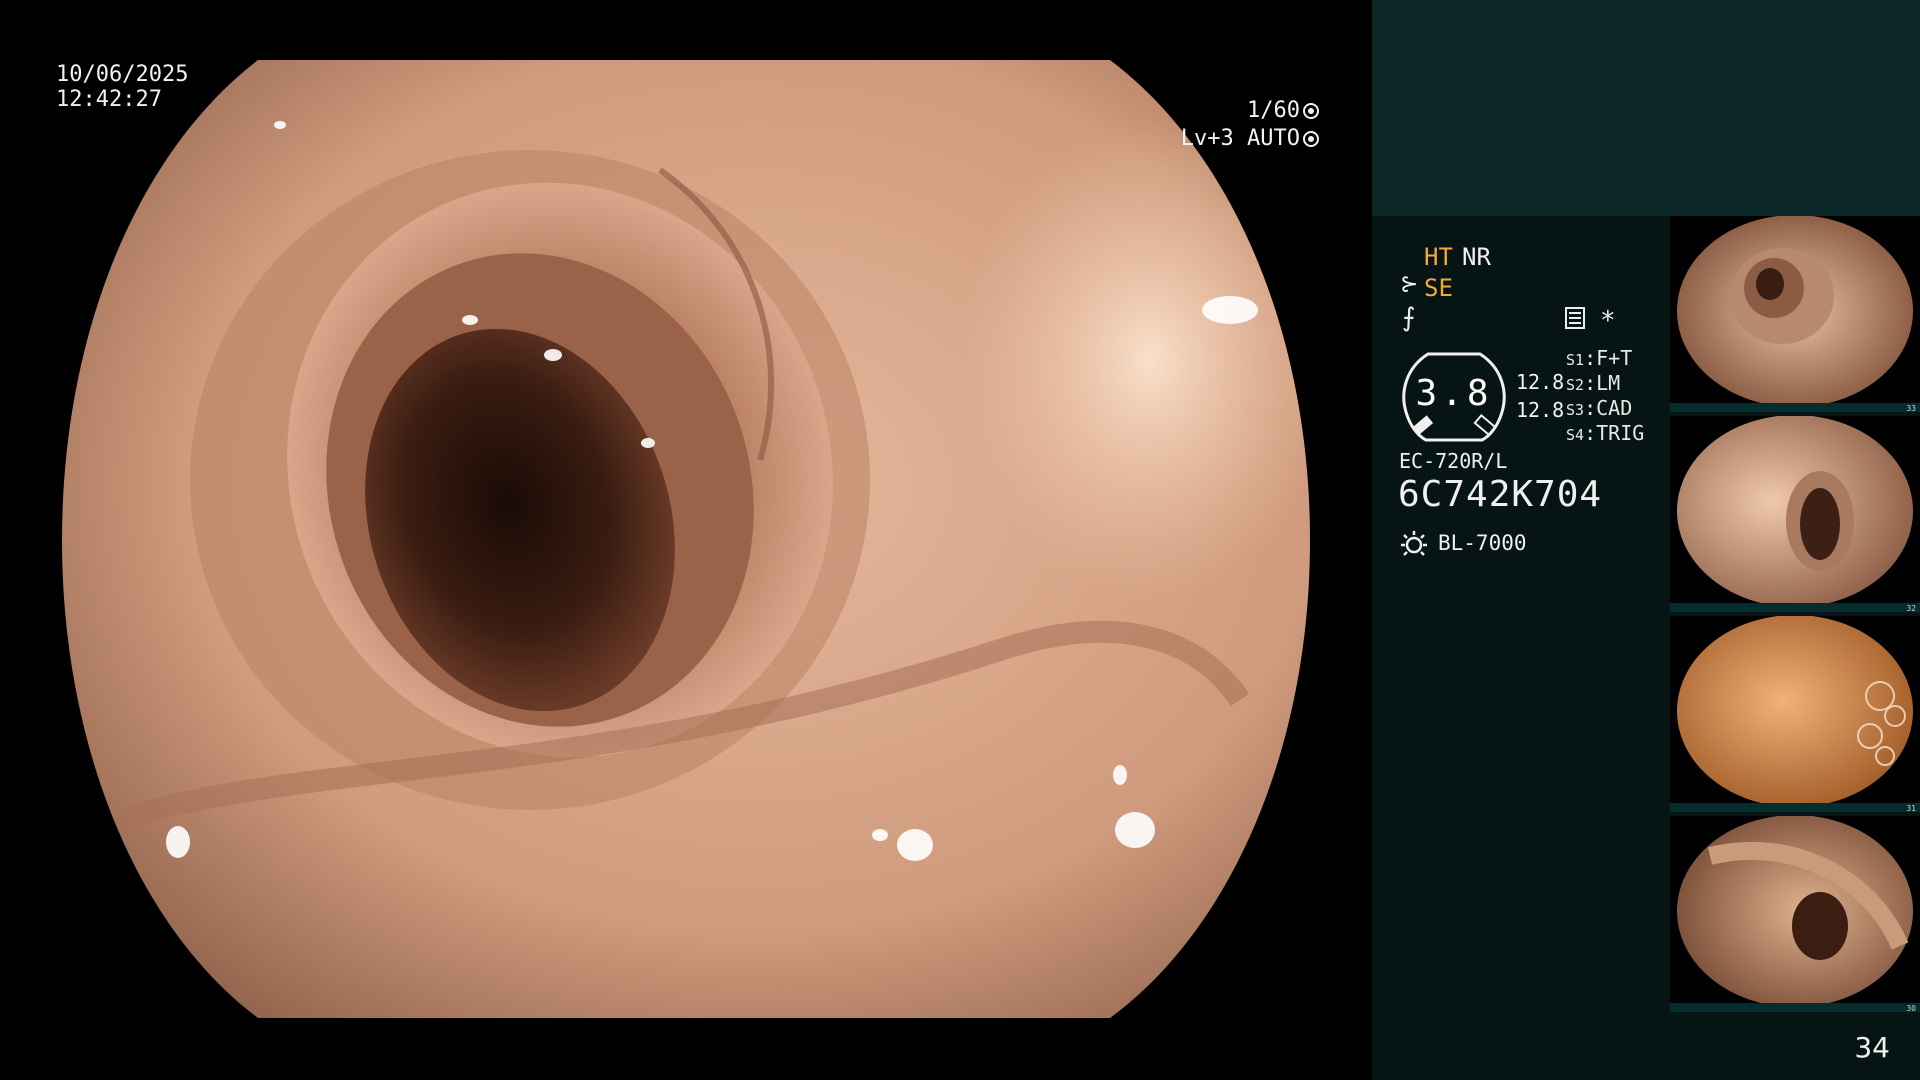 The image size is (1920, 1080). Describe the element at coordinates (1575, 360) in the screenshot. I see `switch-key: S1` at that location.